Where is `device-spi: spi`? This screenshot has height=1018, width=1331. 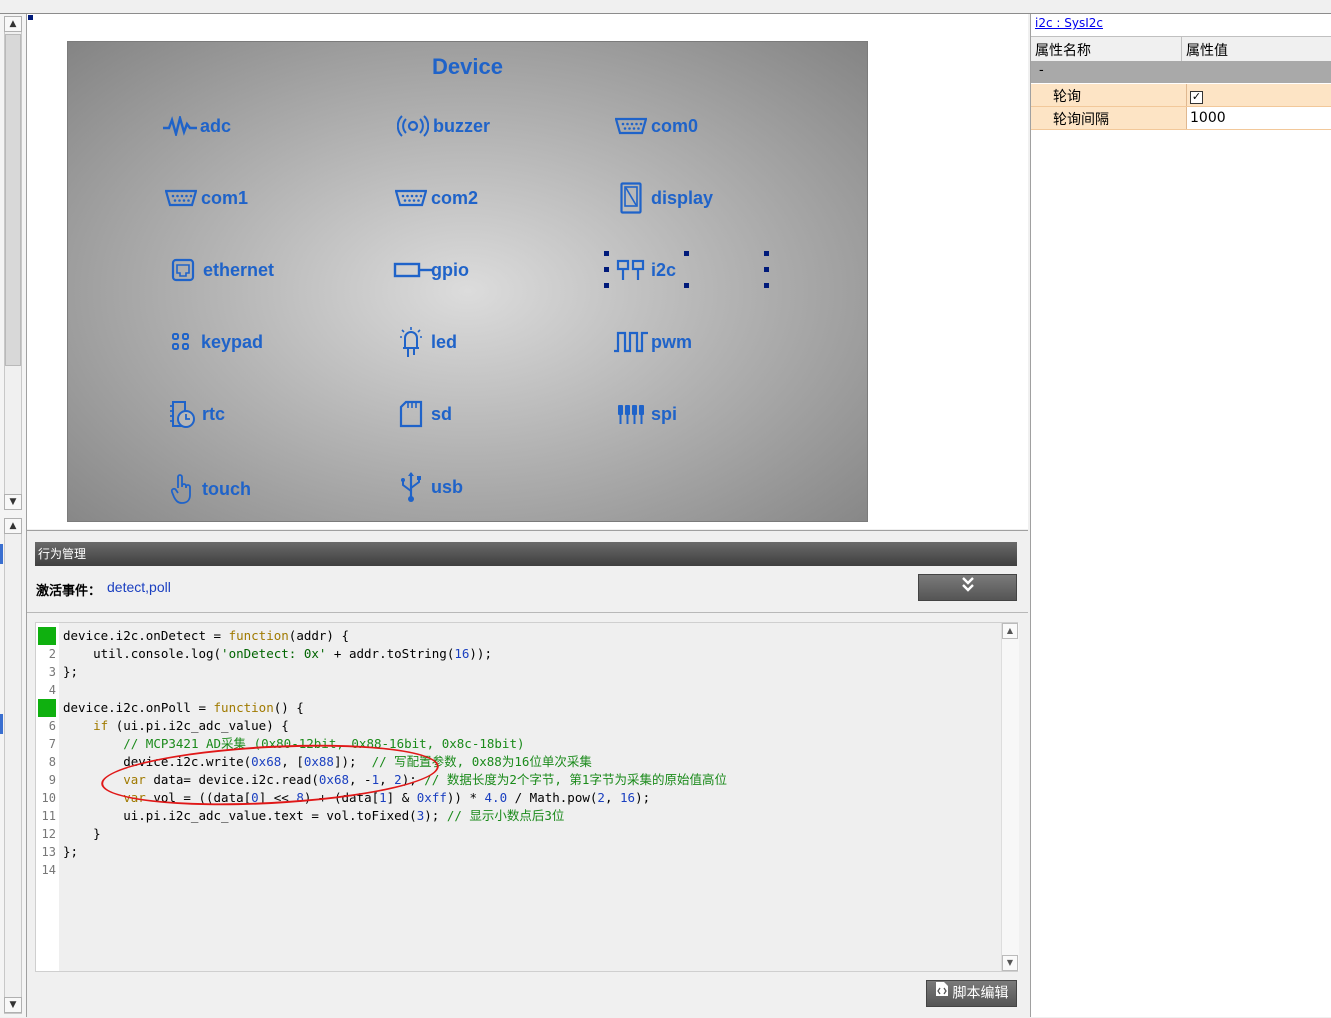
device-spi: spi is located at coordinates (645, 414).